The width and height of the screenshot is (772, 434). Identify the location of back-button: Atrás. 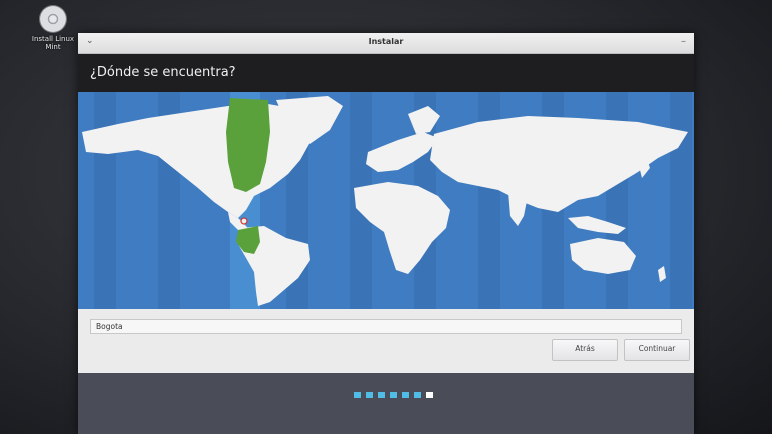
(585, 350).